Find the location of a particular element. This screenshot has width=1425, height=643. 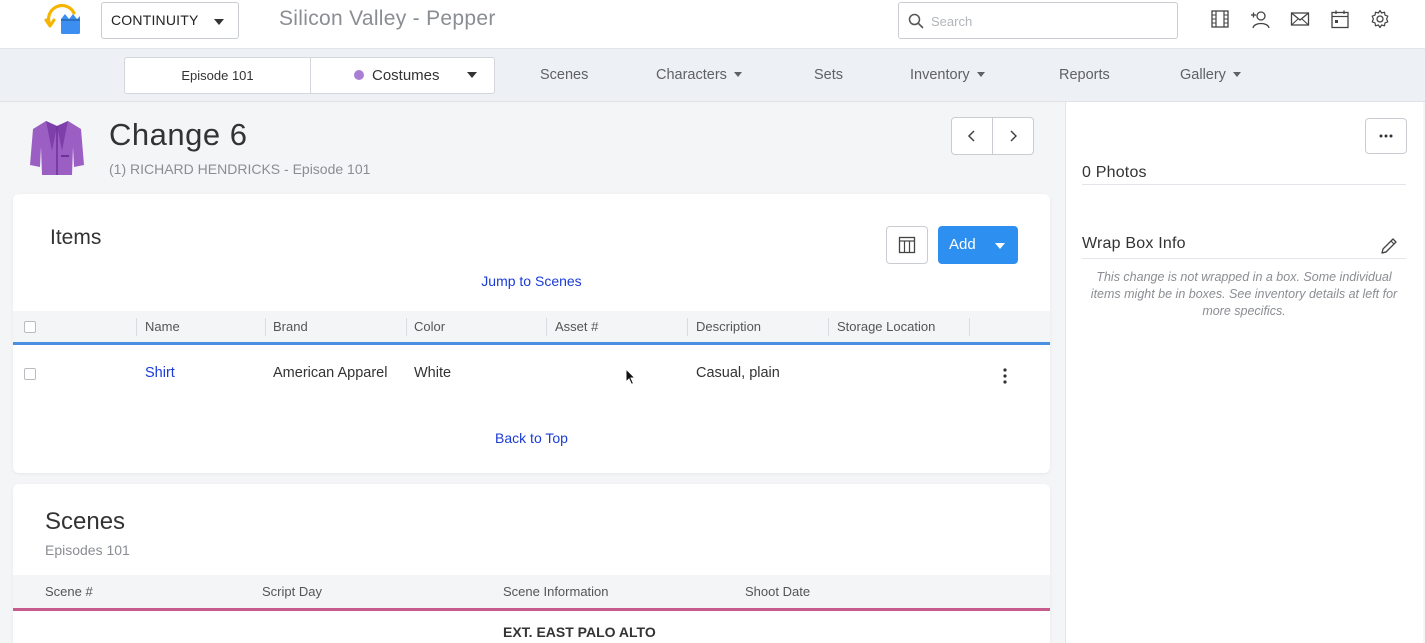

column-header: Brand is located at coordinates (290, 326).